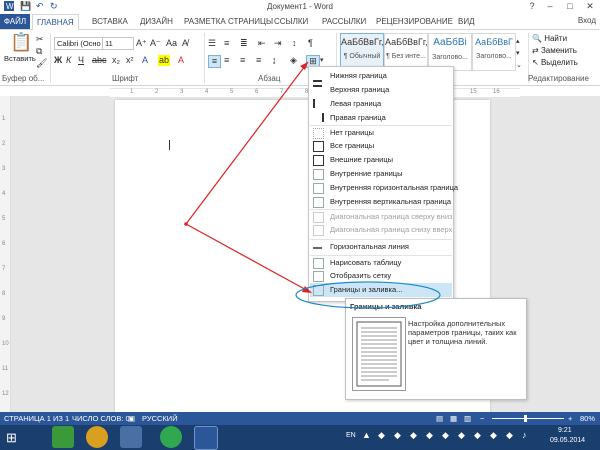 Image resolution: width=600 pixels, height=450 pixels. I want to click on annotation-highlight-ellipse, so click(368, 295).